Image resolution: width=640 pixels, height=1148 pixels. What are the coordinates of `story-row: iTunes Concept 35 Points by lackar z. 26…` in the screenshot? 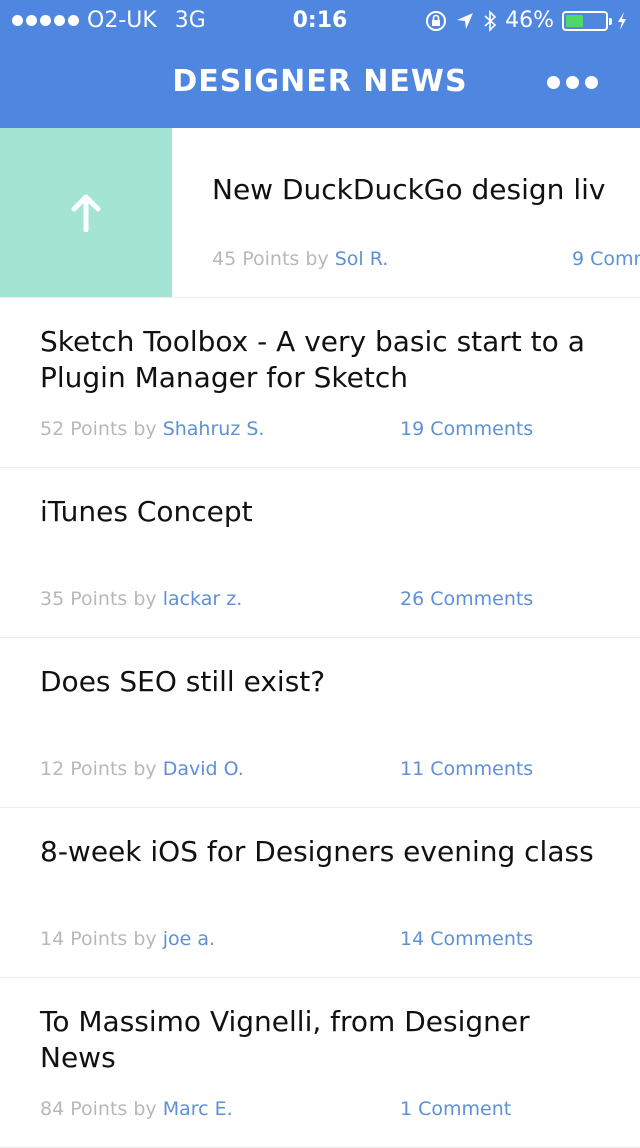 It's located at (320, 553).